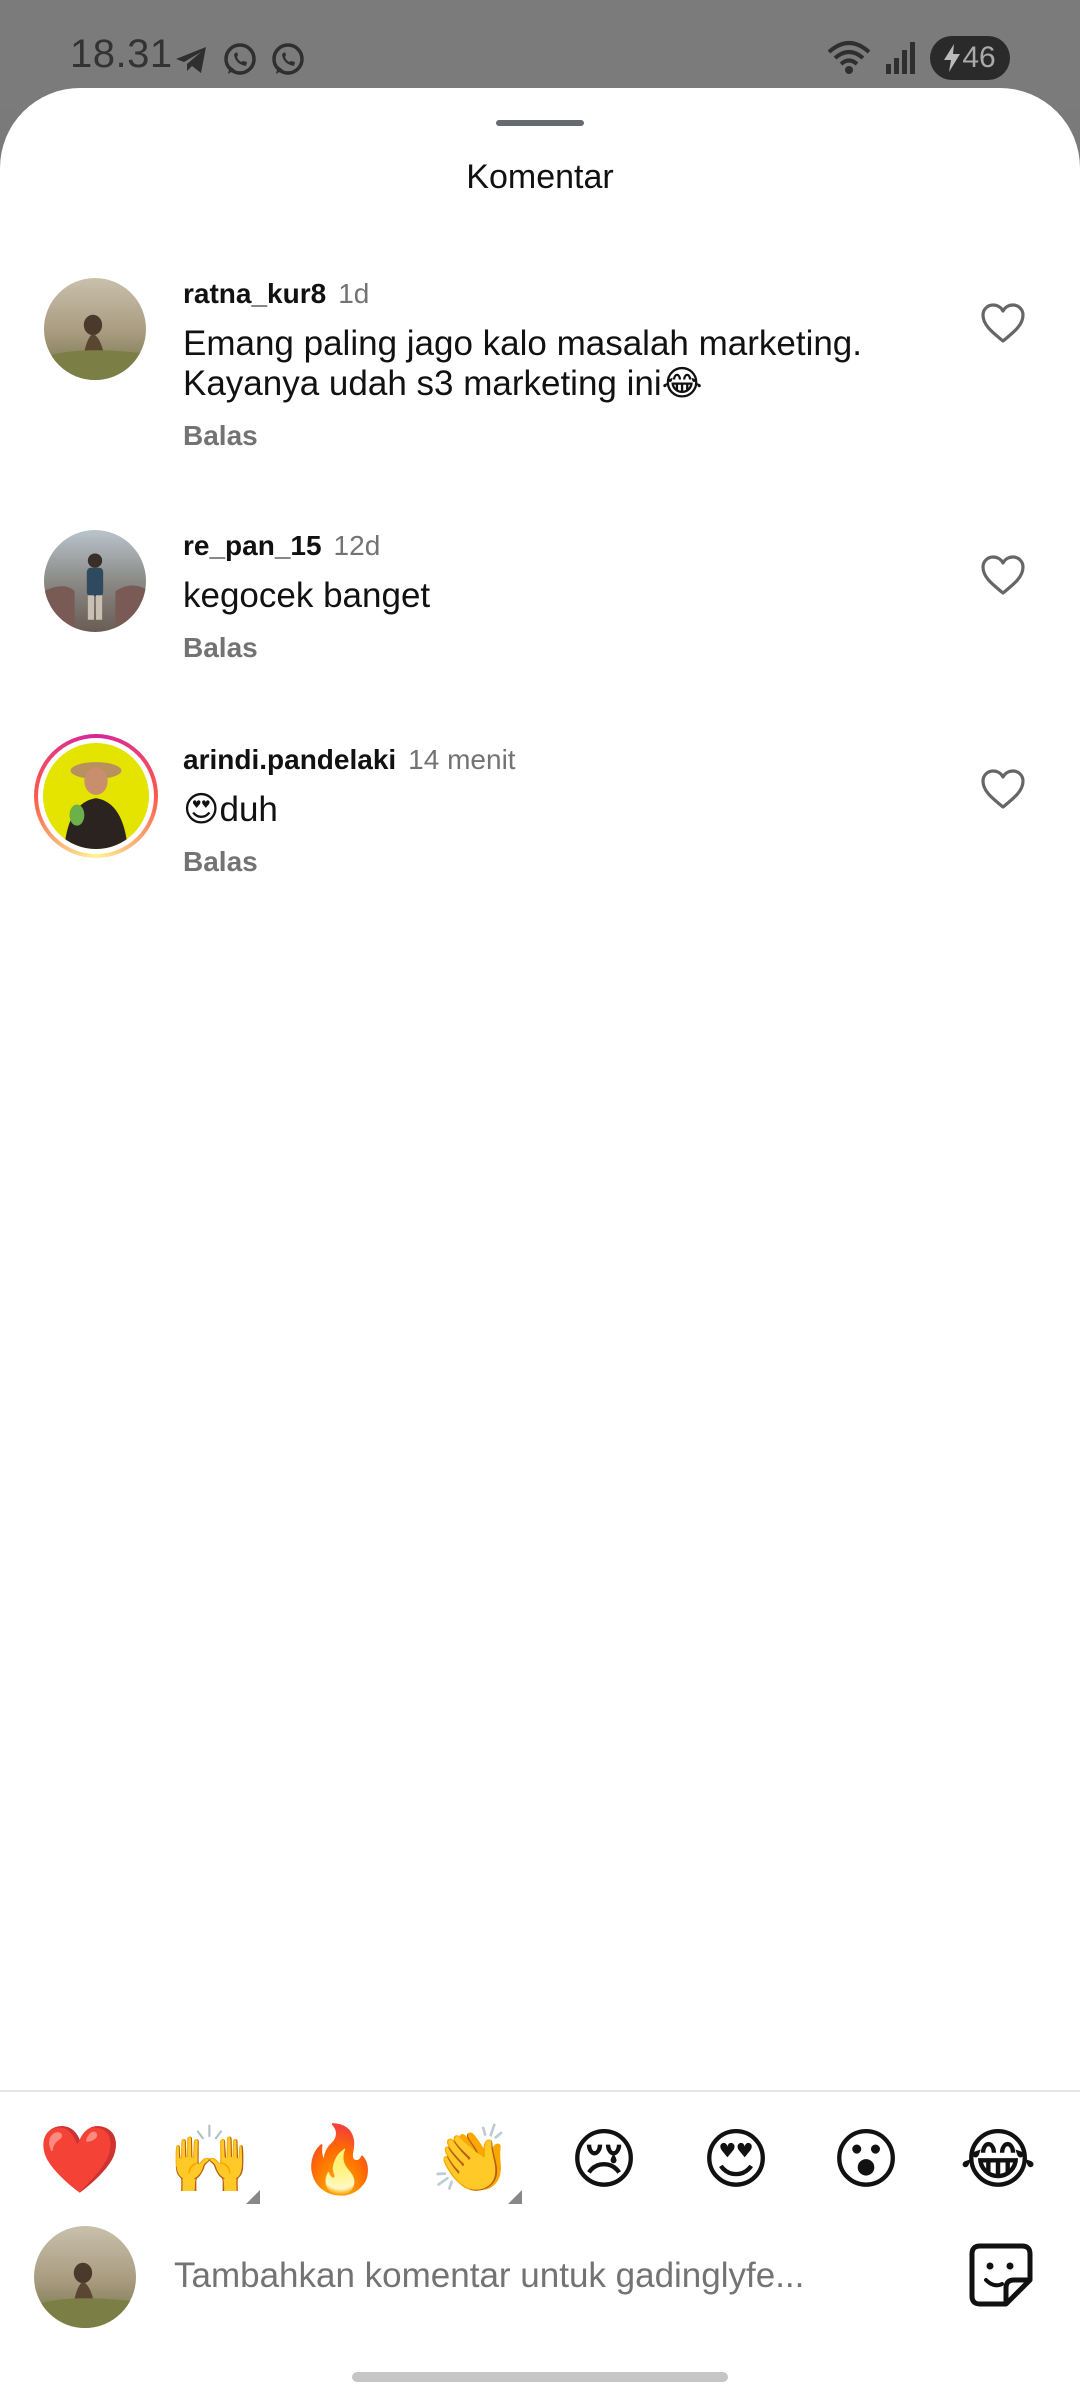 The width and height of the screenshot is (1080, 2400). I want to click on comment-username: ratna_kur8, so click(254, 294).